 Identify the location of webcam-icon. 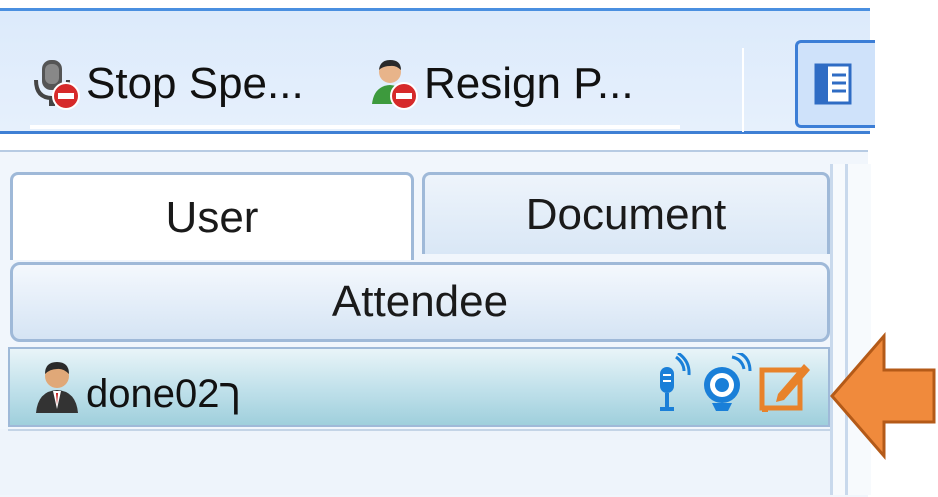
(726, 386).